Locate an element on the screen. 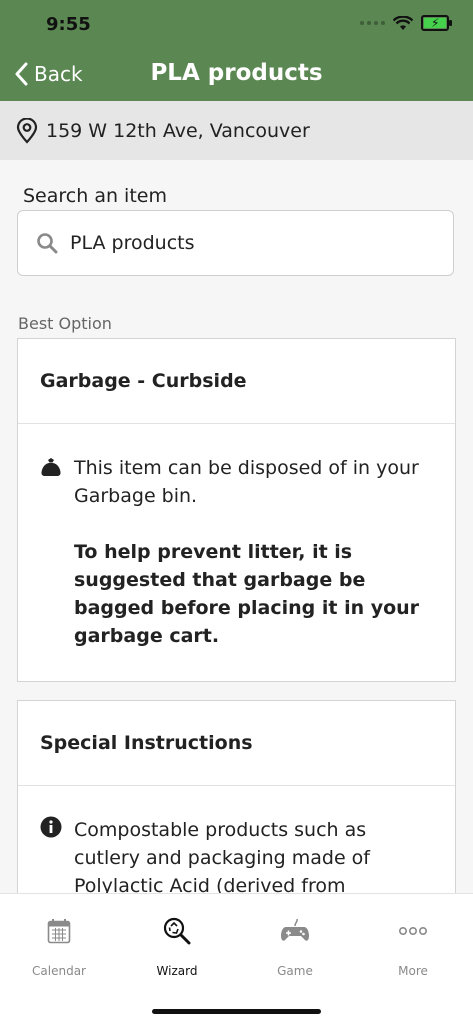 Image resolution: width=473 pixels, height=1025 pixels. tab-wizard: Wizard is located at coordinates (177, 946).